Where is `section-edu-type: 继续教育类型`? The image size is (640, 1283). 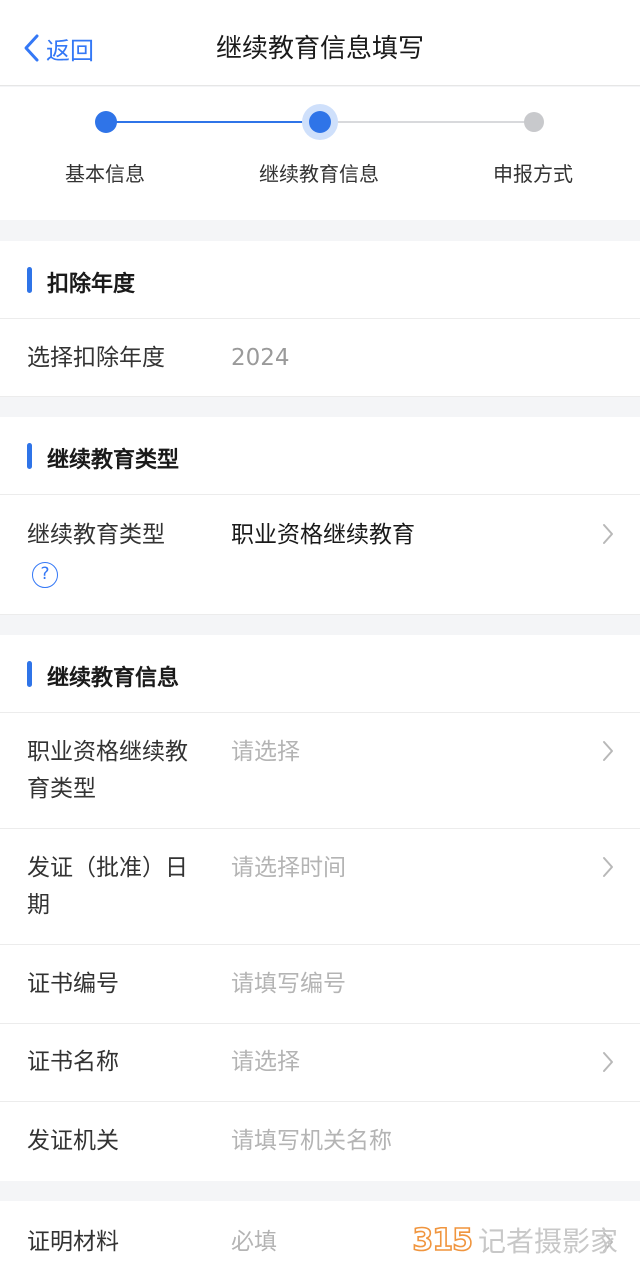 section-edu-type: 继续教育类型 is located at coordinates (320, 456).